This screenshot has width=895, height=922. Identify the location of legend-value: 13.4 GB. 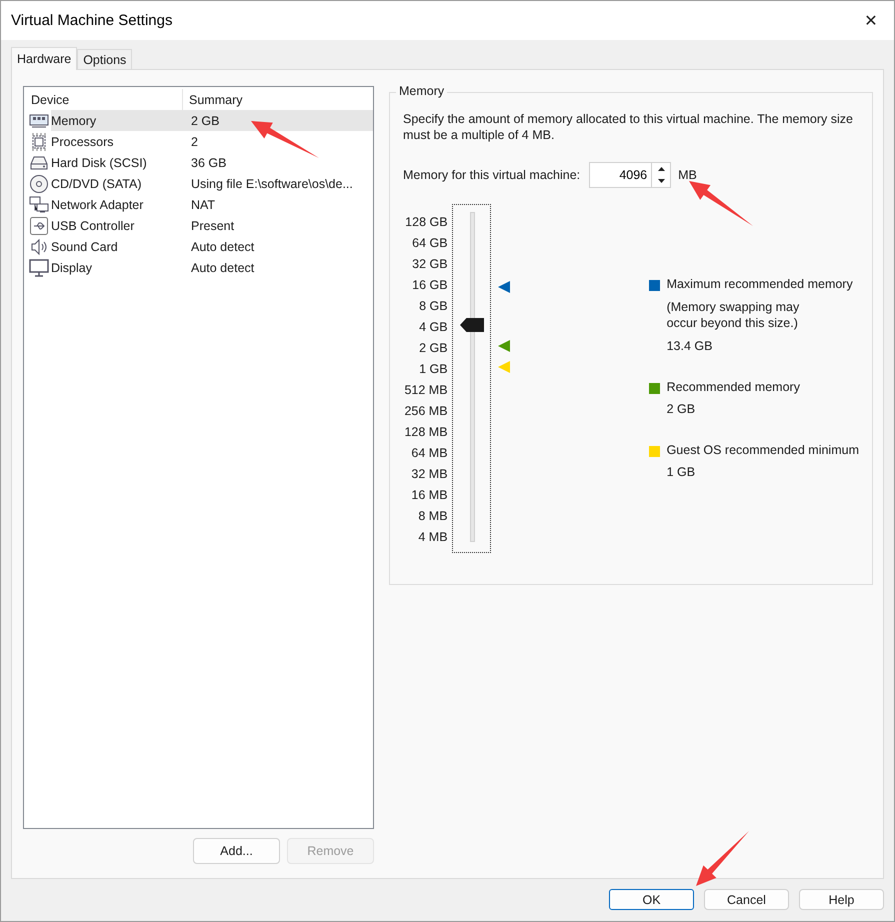
(690, 346).